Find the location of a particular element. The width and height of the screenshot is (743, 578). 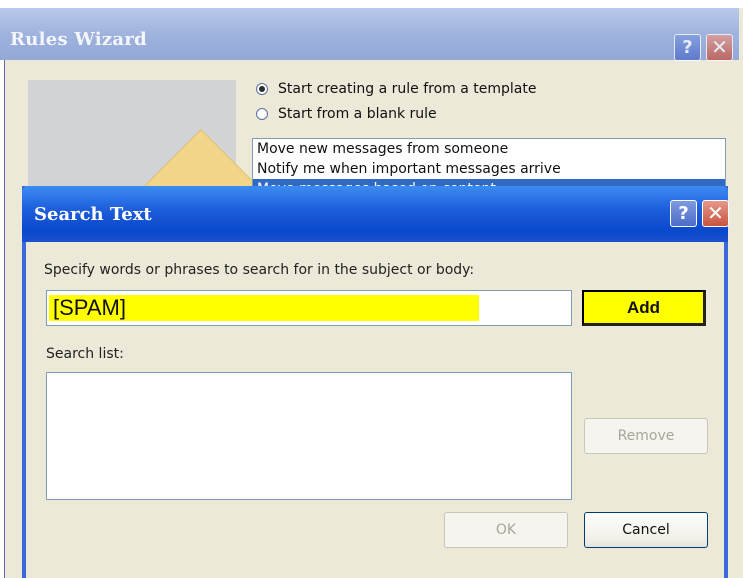

rules-wizard-close-icon: ✕ is located at coordinates (719, 47).